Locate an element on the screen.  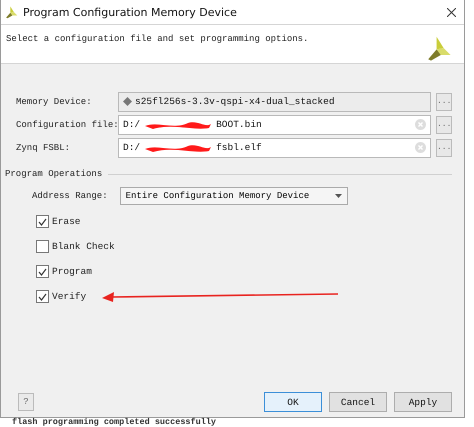
caret-icon is located at coordinates (338, 196).